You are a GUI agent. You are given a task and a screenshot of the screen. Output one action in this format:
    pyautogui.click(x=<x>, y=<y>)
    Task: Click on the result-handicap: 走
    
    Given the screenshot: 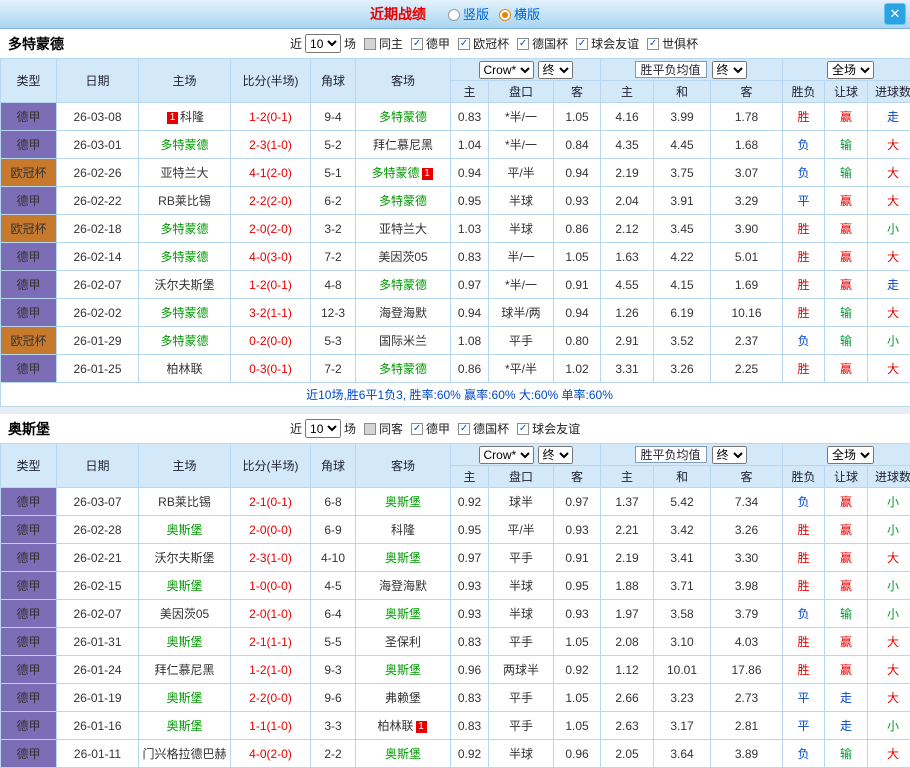 What is the action you would take?
    pyautogui.click(x=846, y=698)
    